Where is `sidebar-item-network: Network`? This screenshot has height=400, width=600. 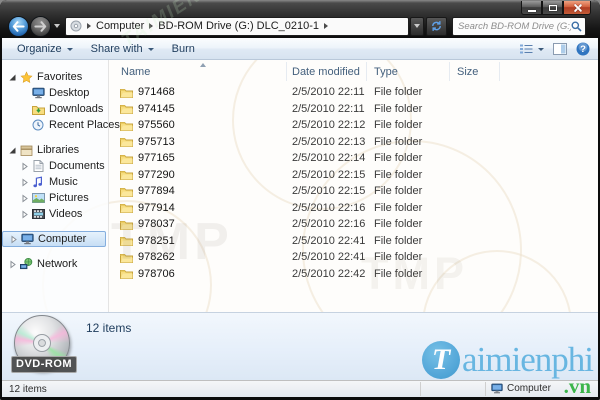 sidebar-item-network: Network is located at coordinates (55, 264).